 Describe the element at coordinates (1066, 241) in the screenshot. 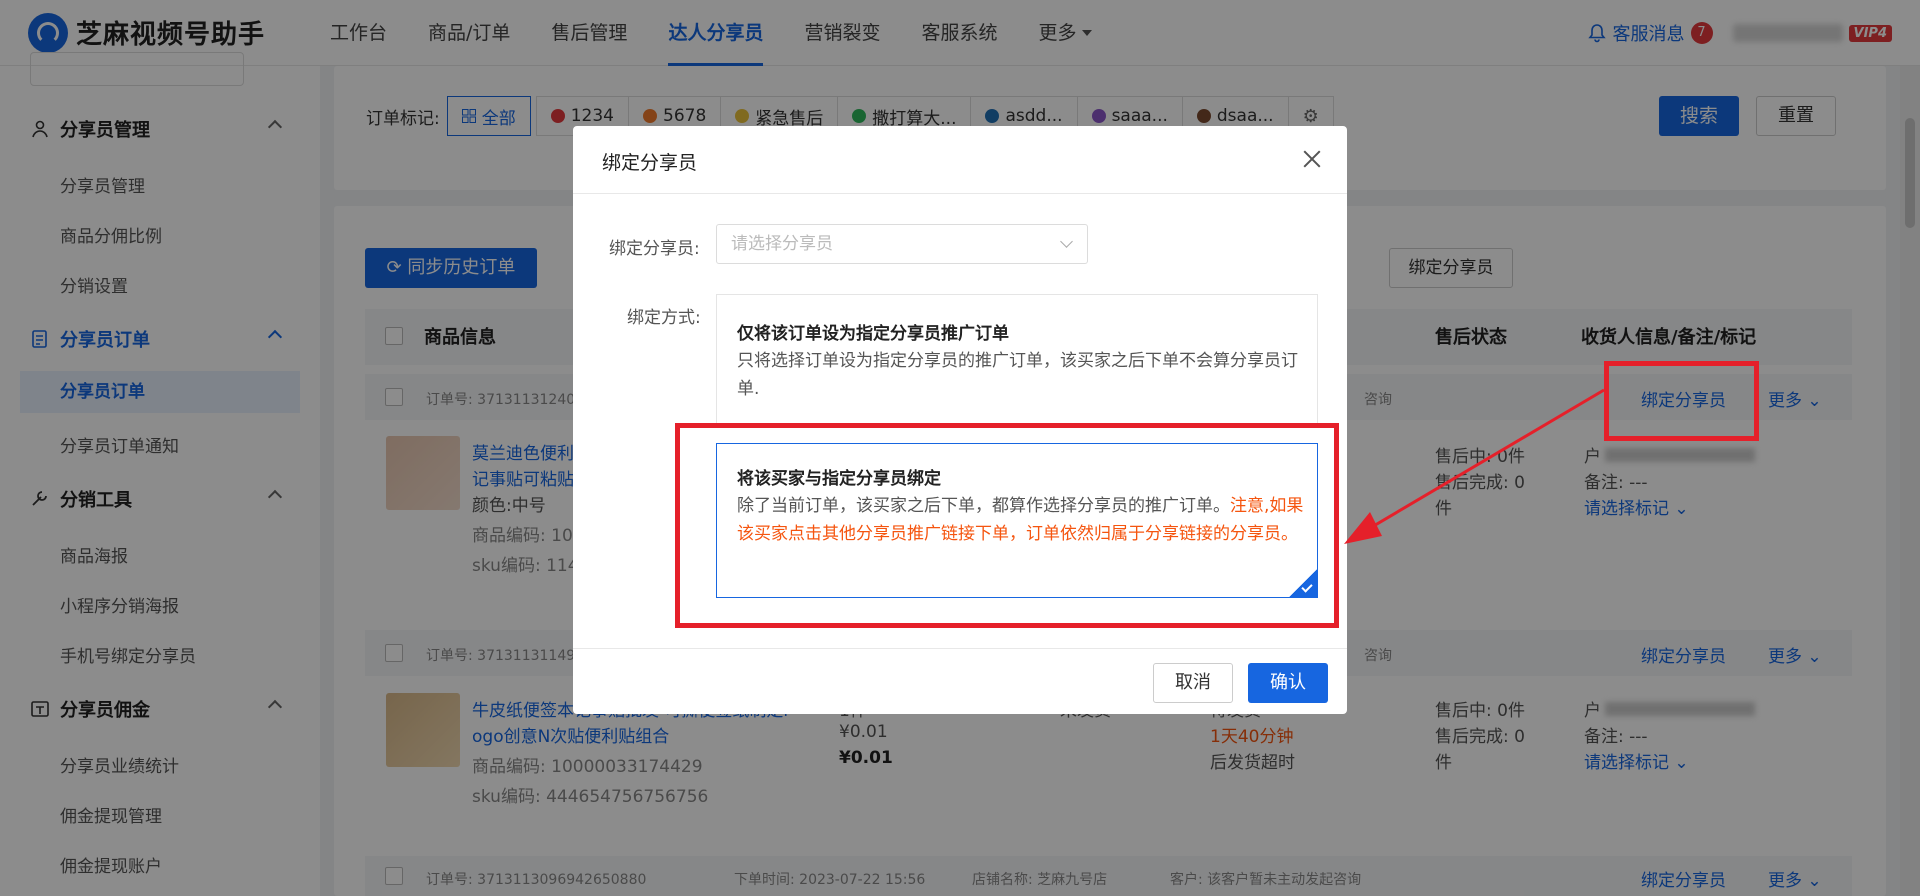

I see `chevron-down-icon` at that location.